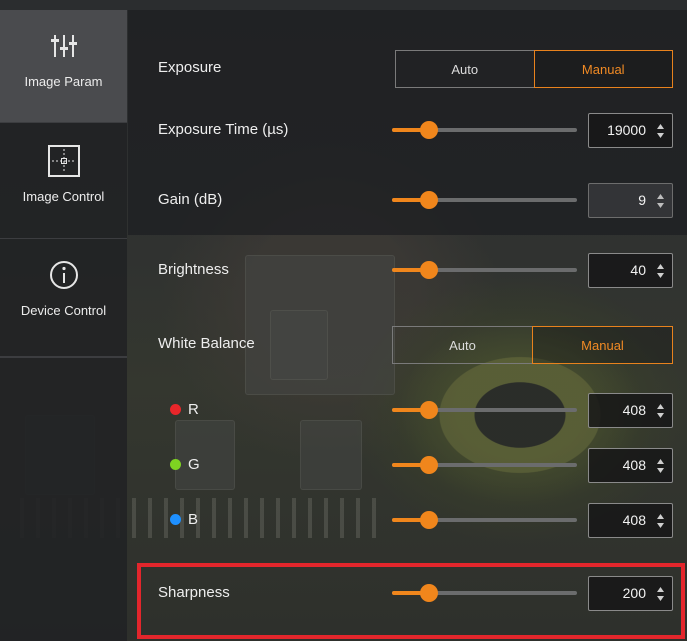  I want to click on channel-r-text: R, so click(193, 409).